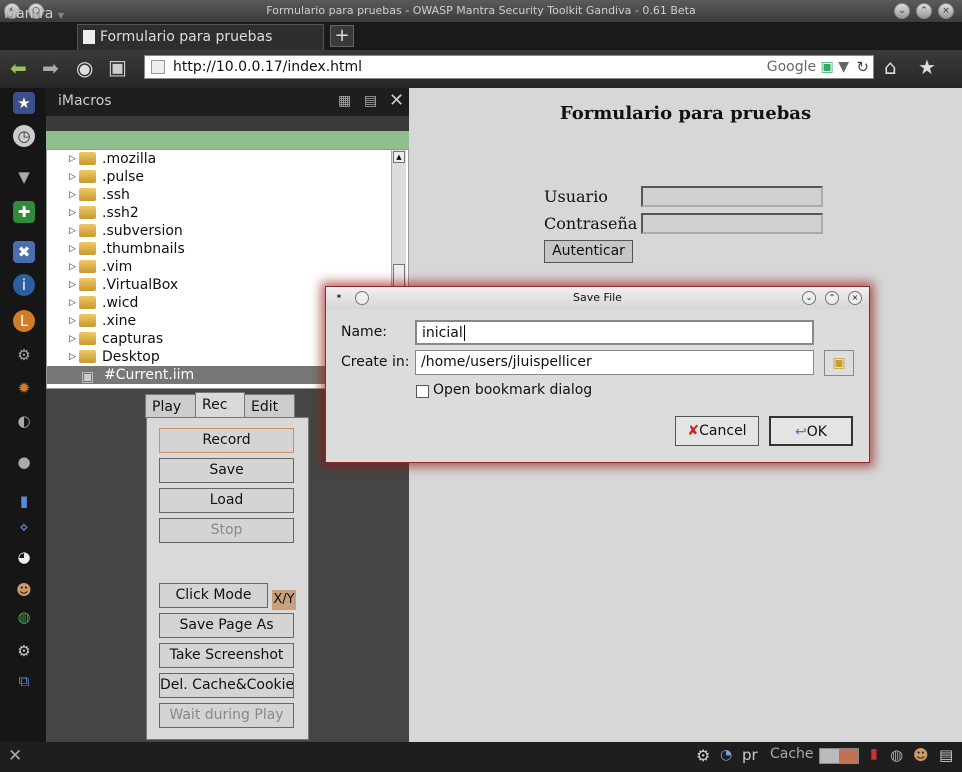  I want to click on url-text: http://10.0.0.17/index.html, so click(268, 67).